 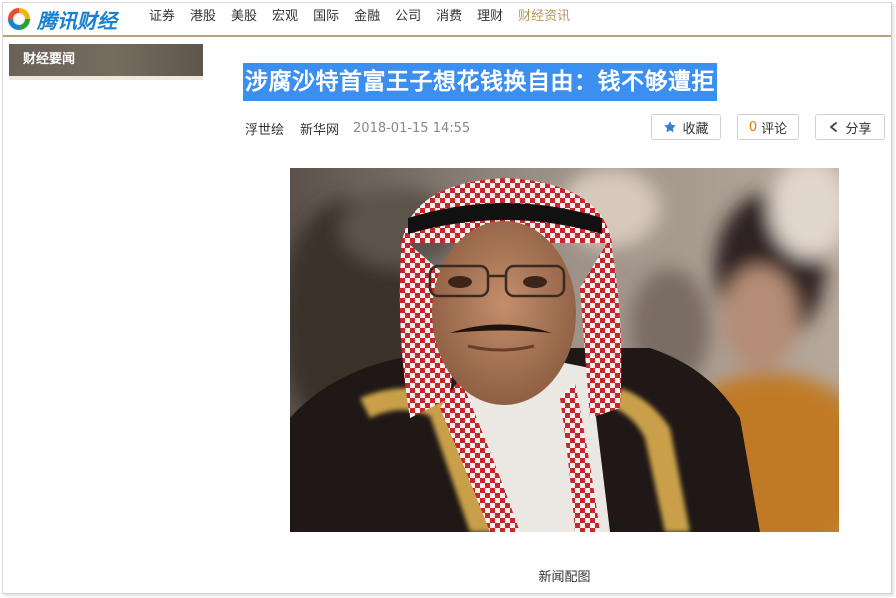 What do you see at coordinates (490, 17) in the screenshot?
I see `nav-item-wealth: 理财` at bounding box center [490, 17].